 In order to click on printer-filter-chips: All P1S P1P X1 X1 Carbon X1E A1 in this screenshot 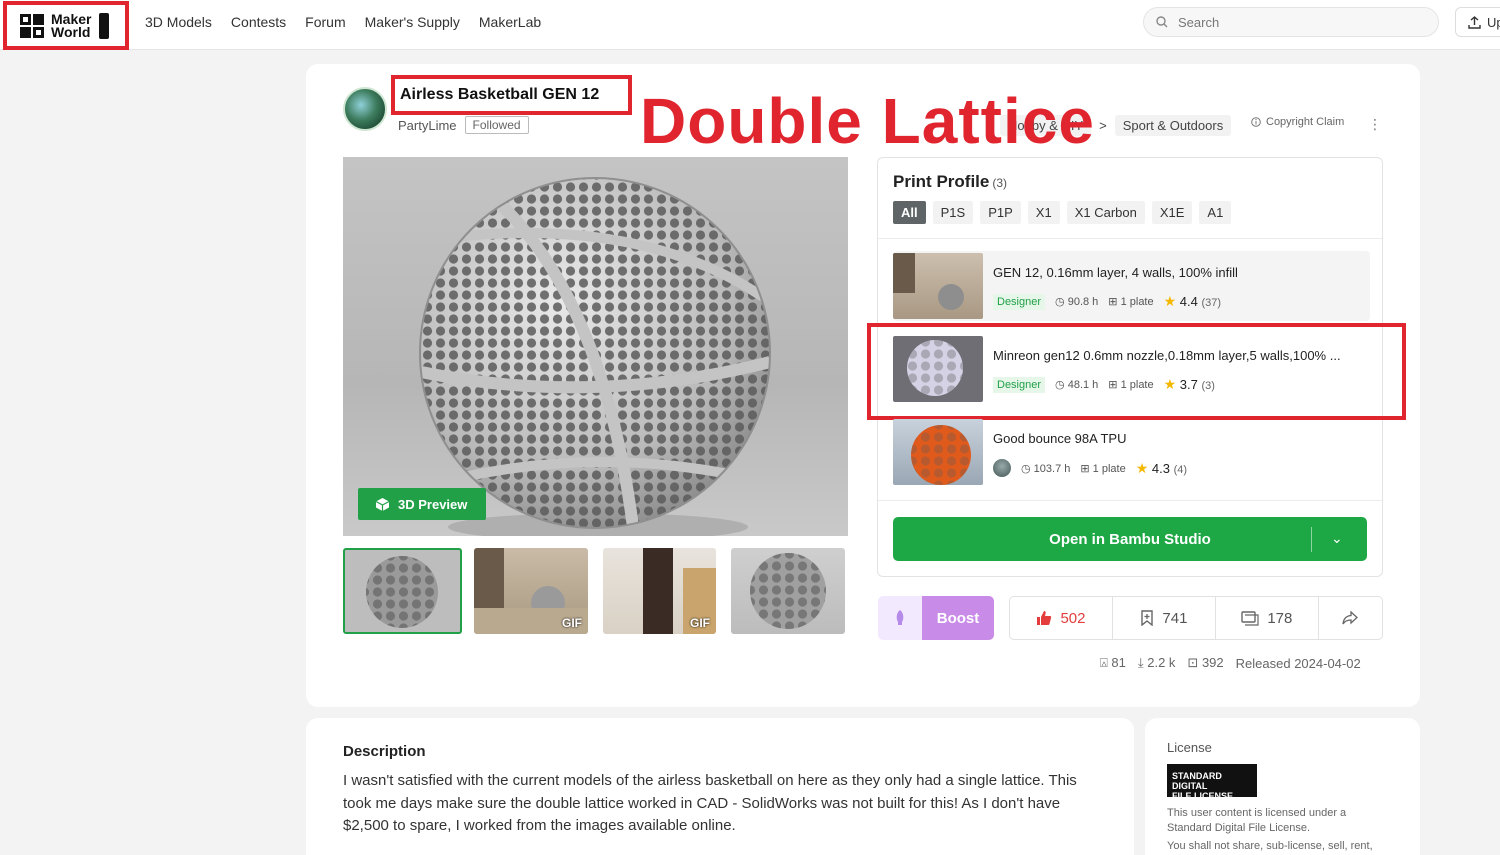, I will do `click(1062, 212)`.